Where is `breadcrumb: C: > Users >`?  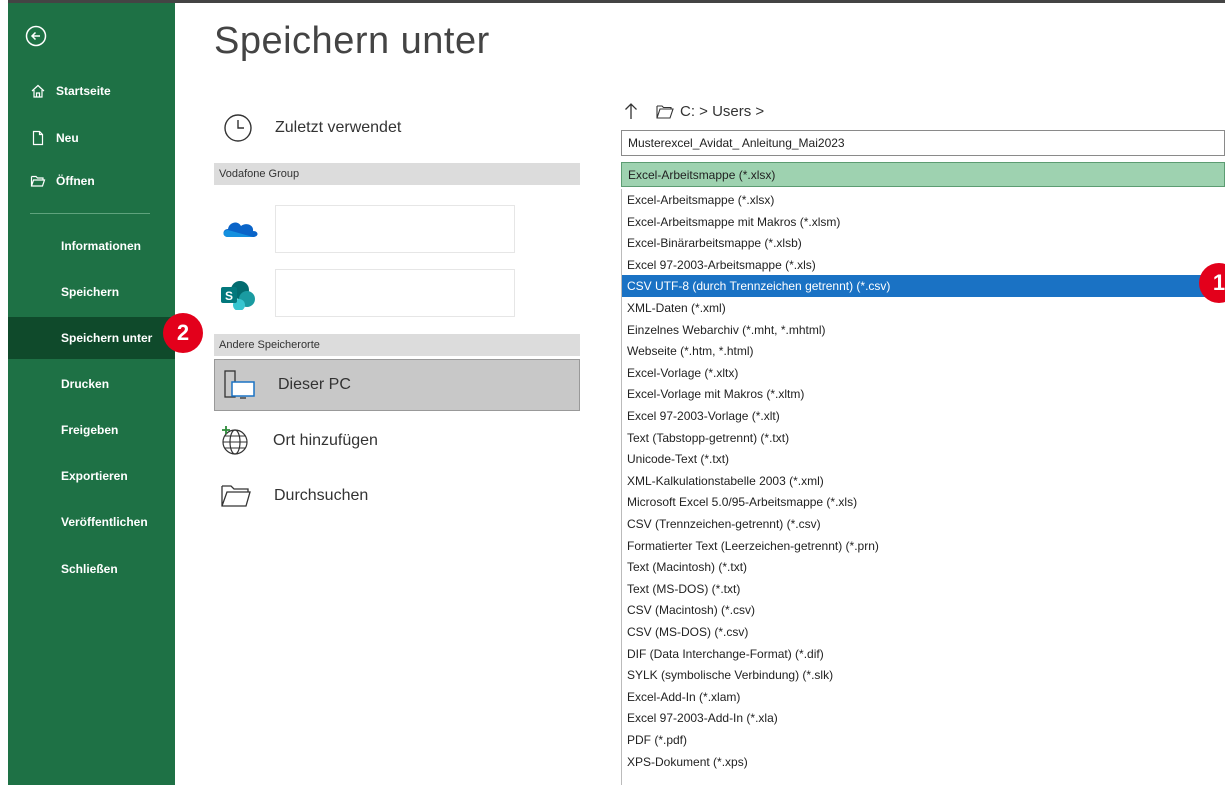 breadcrumb: C: > Users > is located at coordinates (722, 111).